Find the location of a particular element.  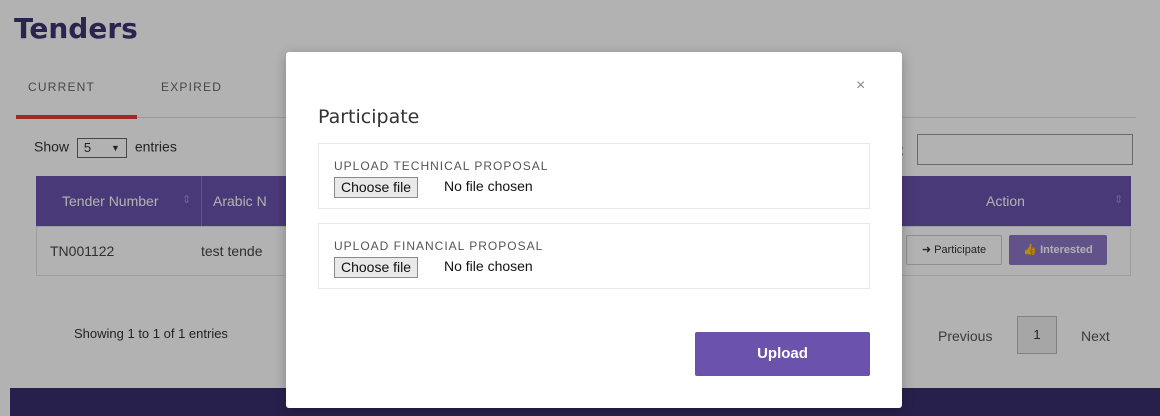

modal-title: Participate is located at coordinates (369, 117).